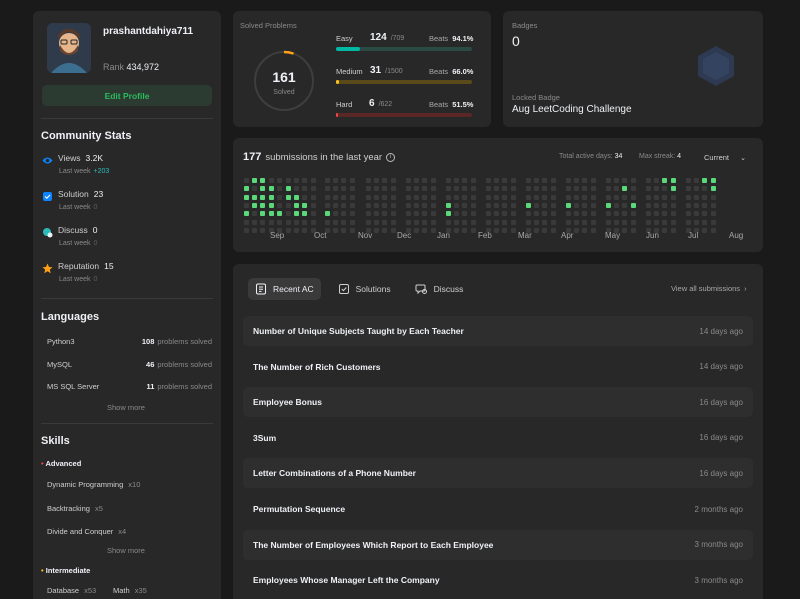 This screenshot has width=800, height=599. What do you see at coordinates (716, 66) in the screenshot?
I see `locked-badge-icon` at bounding box center [716, 66].